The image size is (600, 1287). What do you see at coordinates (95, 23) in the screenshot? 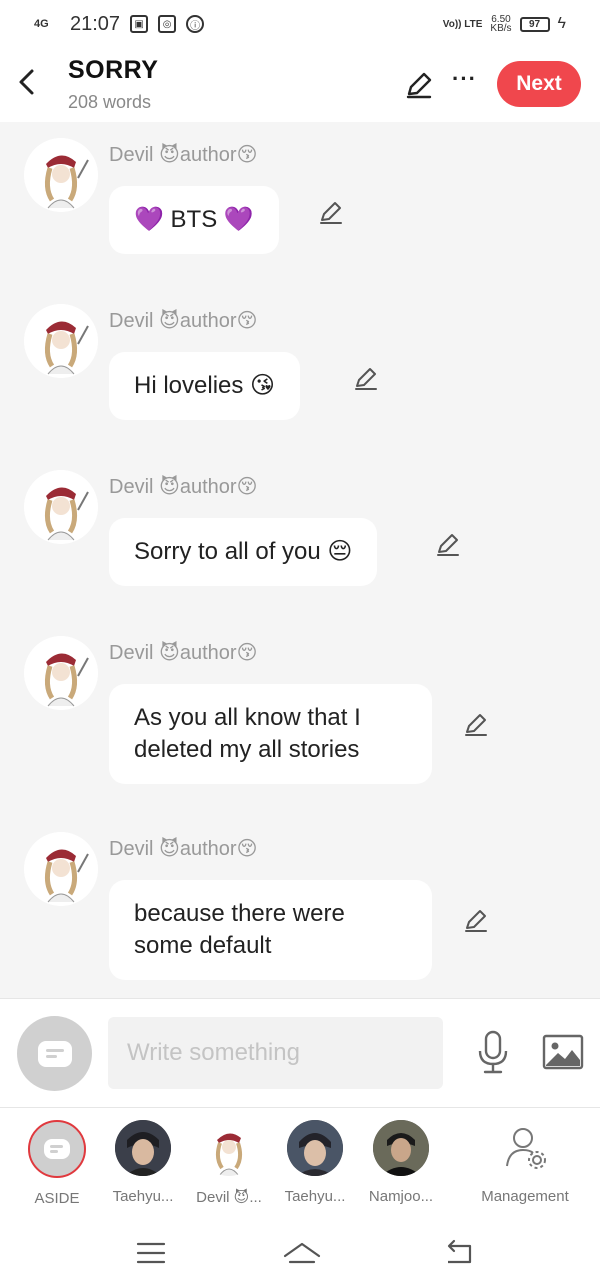
I see `clock: 21:07` at bounding box center [95, 23].